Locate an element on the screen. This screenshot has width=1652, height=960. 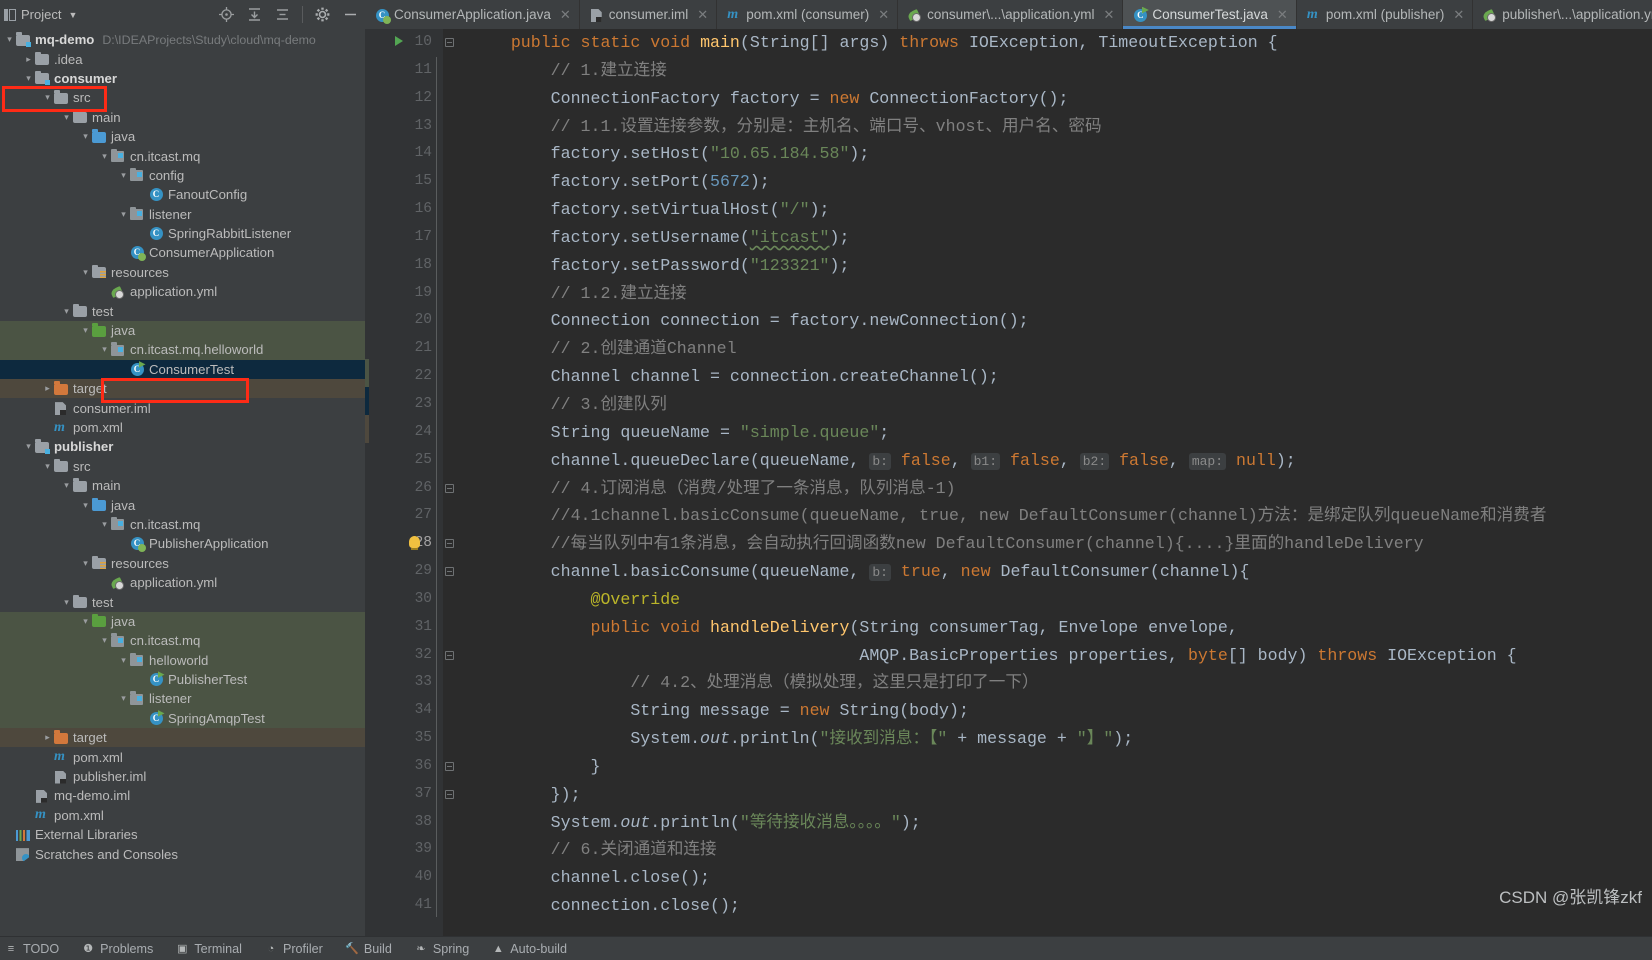
tree-row: External Libraries is located at coordinates (182, 834).